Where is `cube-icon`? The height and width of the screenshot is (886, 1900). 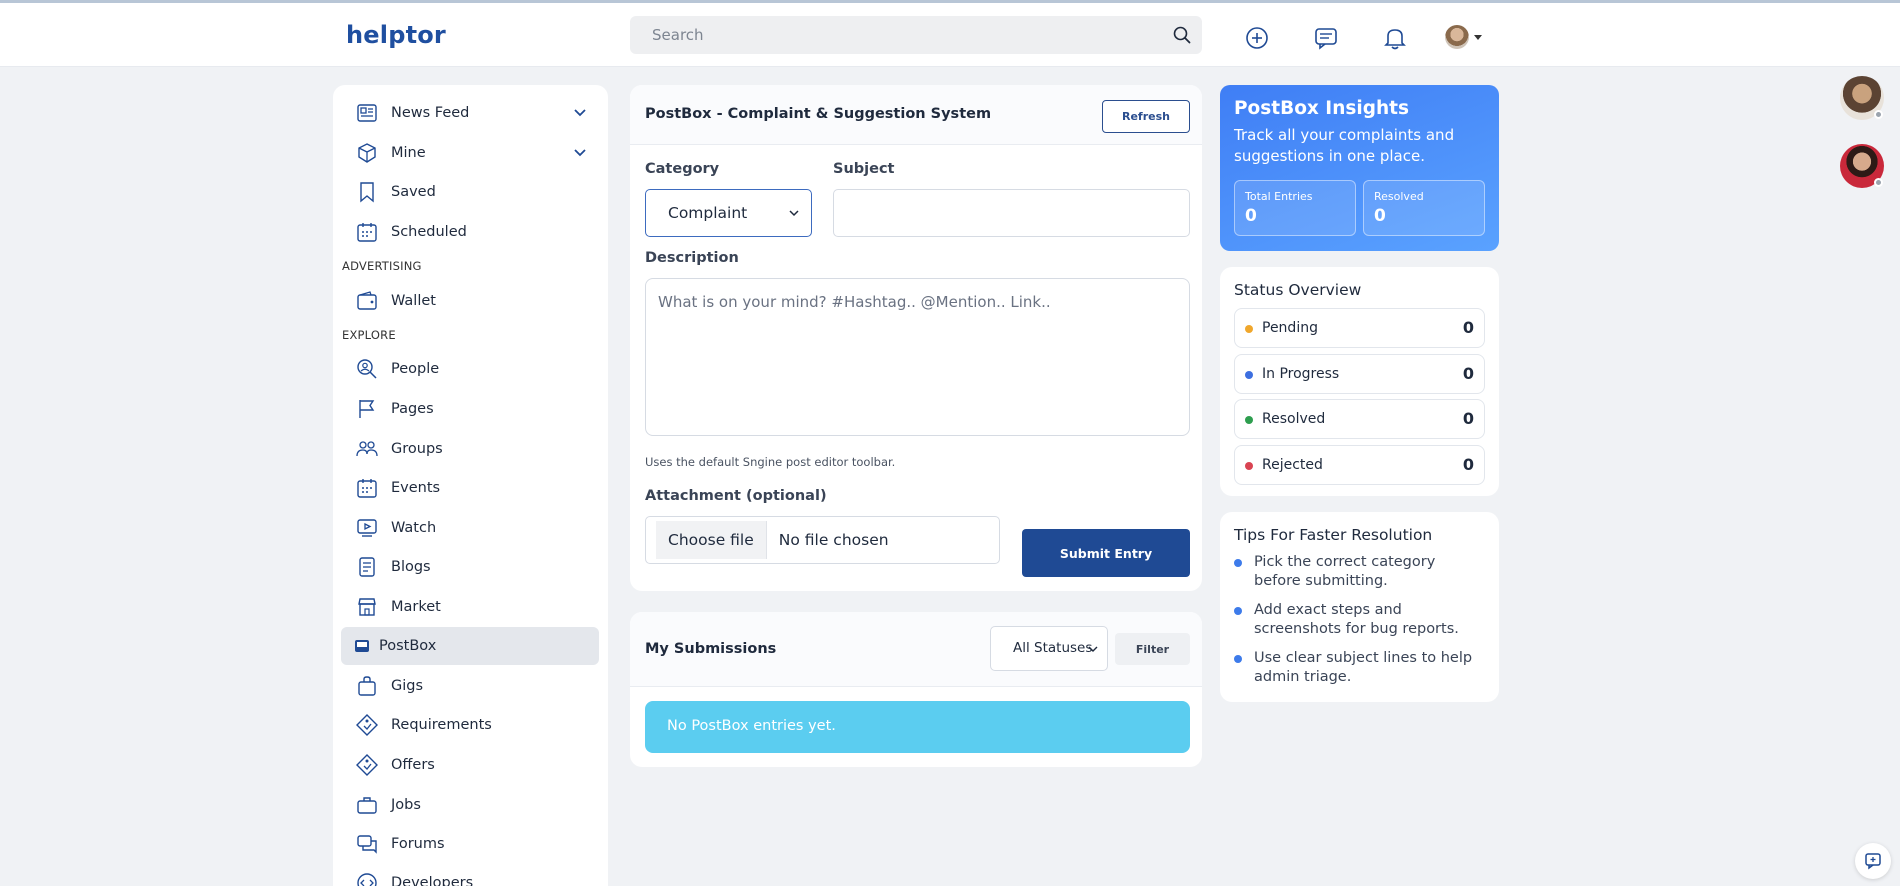 cube-icon is located at coordinates (367, 153).